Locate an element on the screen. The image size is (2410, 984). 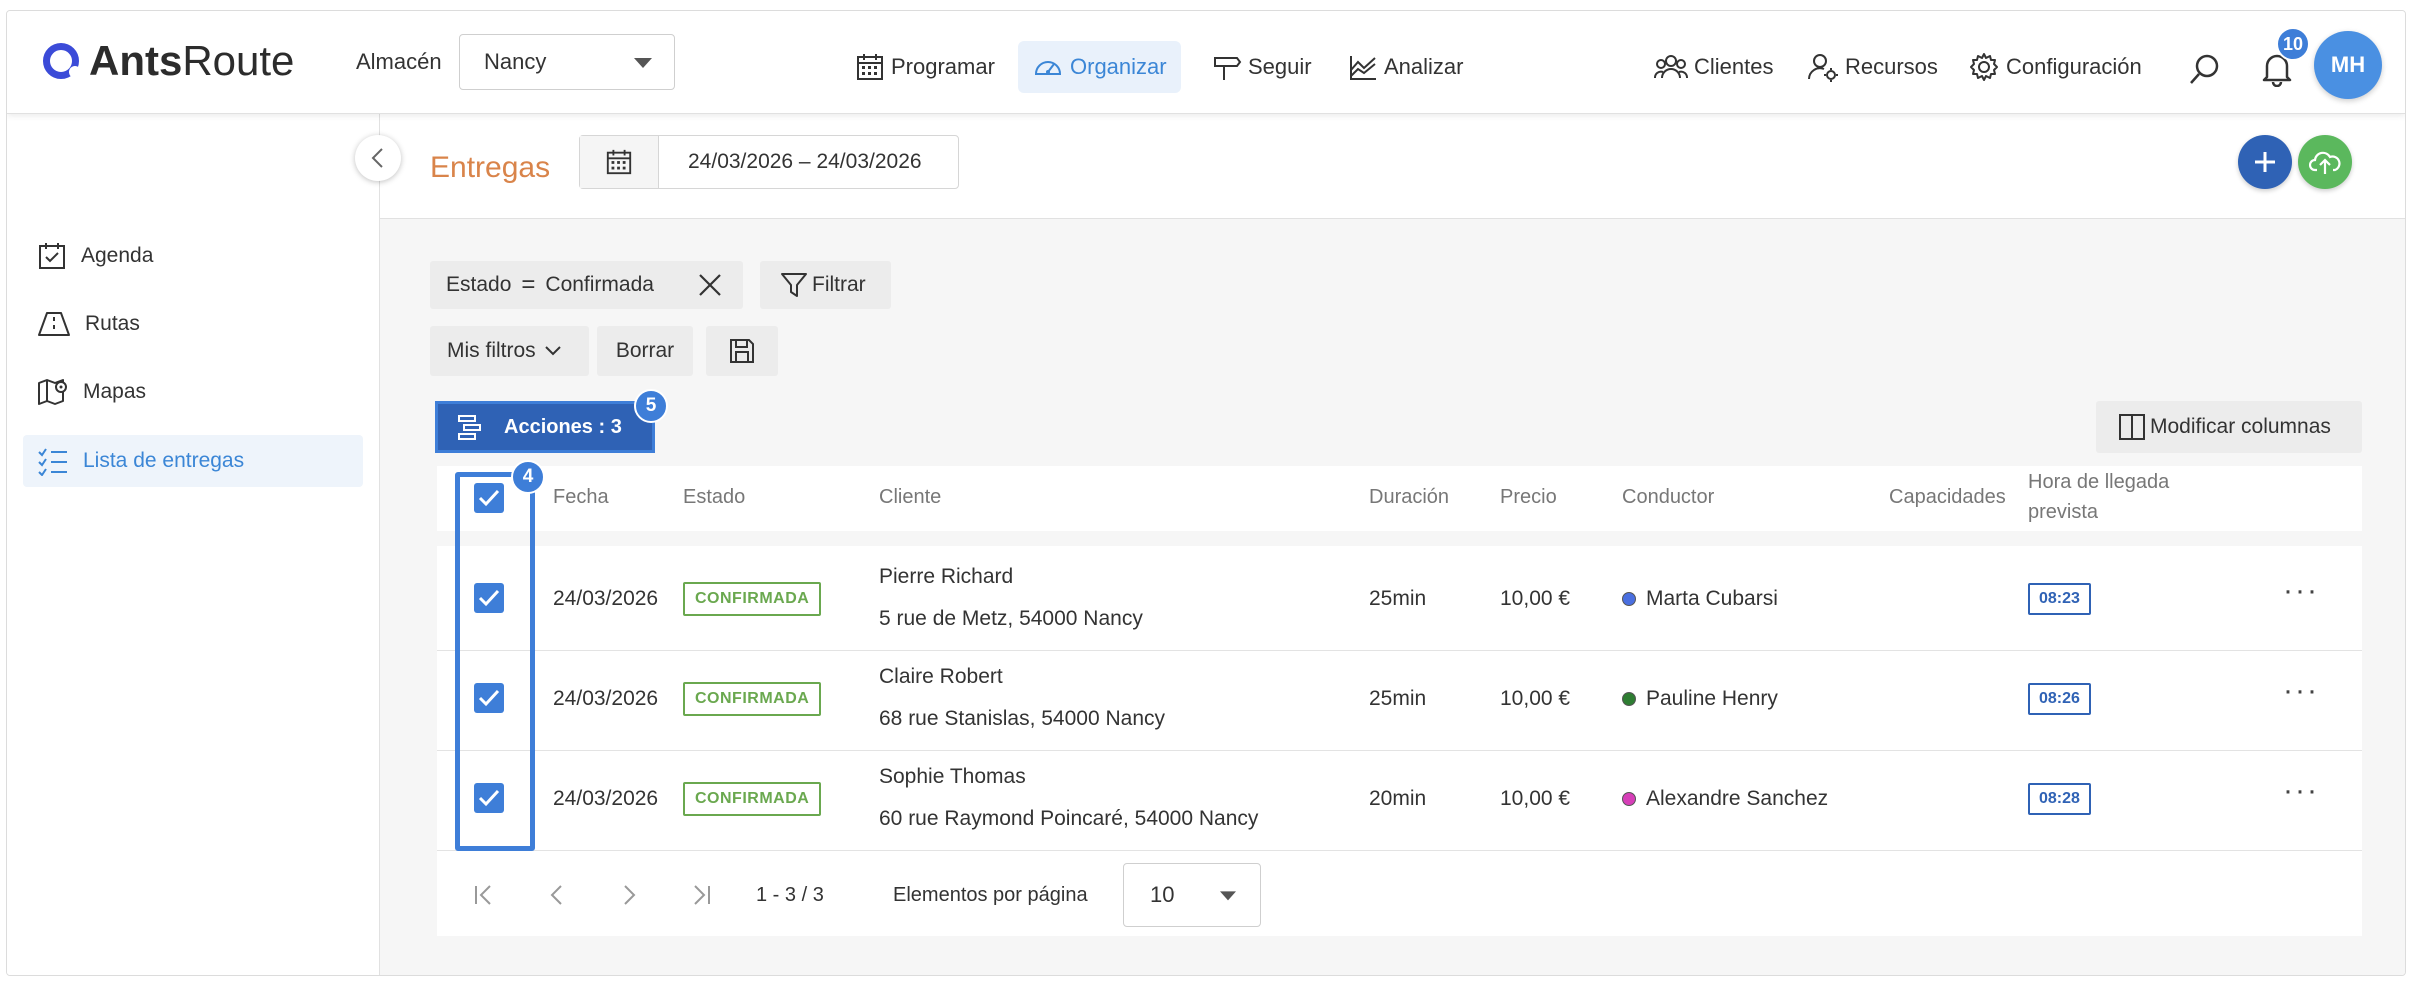
antsroute-logo: Ants Route is located at coordinates (168, 61).